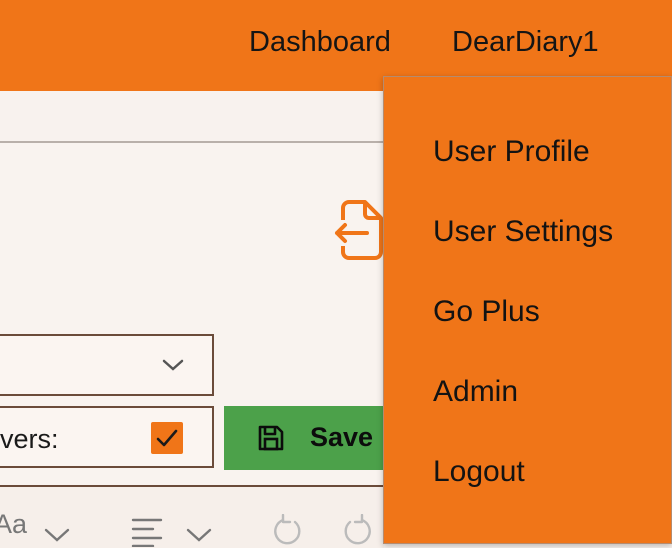  Describe the element at coordinates (479, 472) in the screenshot. I see `menu-item-logout: Logout` at that location.